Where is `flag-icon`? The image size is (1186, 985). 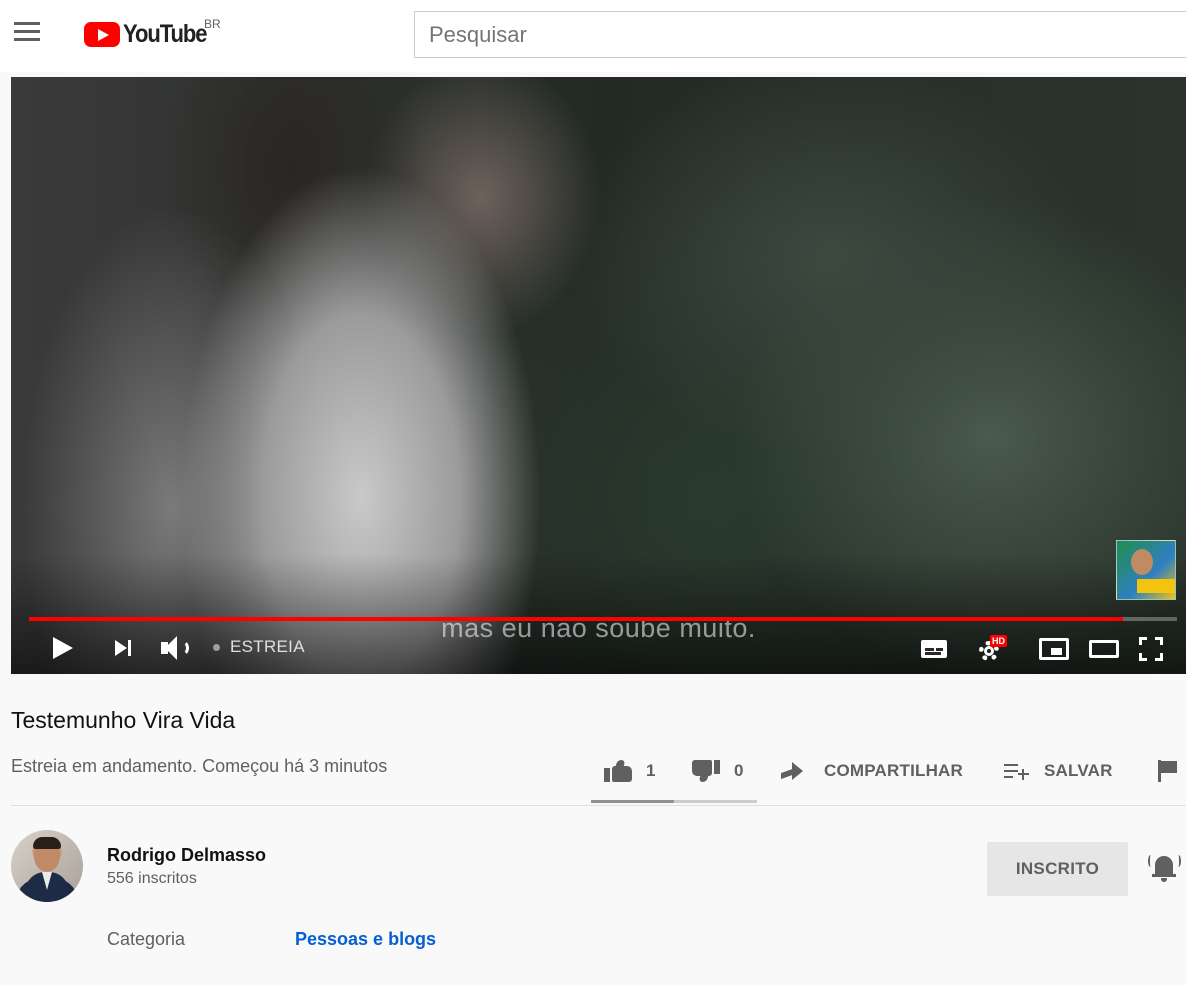 flag-icon is located at coordinates (1168, 771).